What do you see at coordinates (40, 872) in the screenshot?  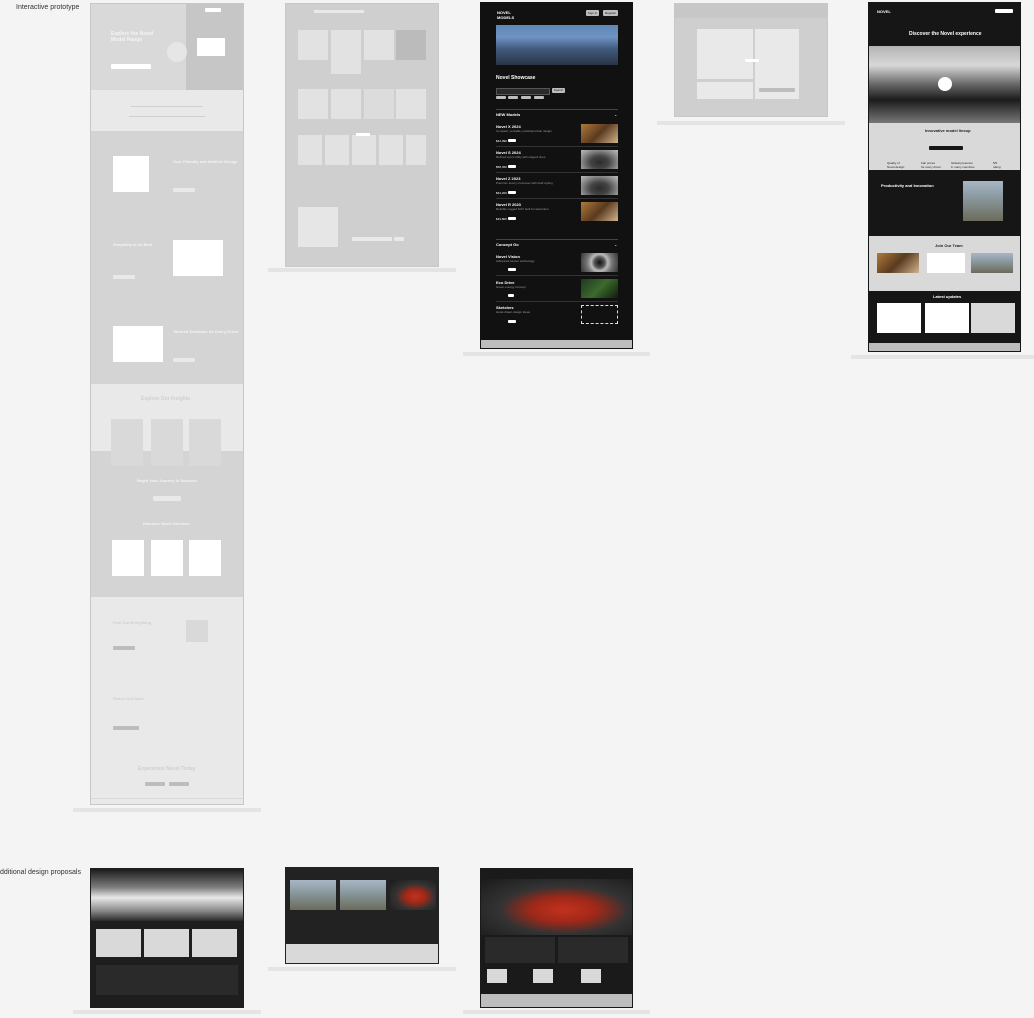 I see `additional-proposals-label: dditional design proposals` at bounding box center [40, 872].